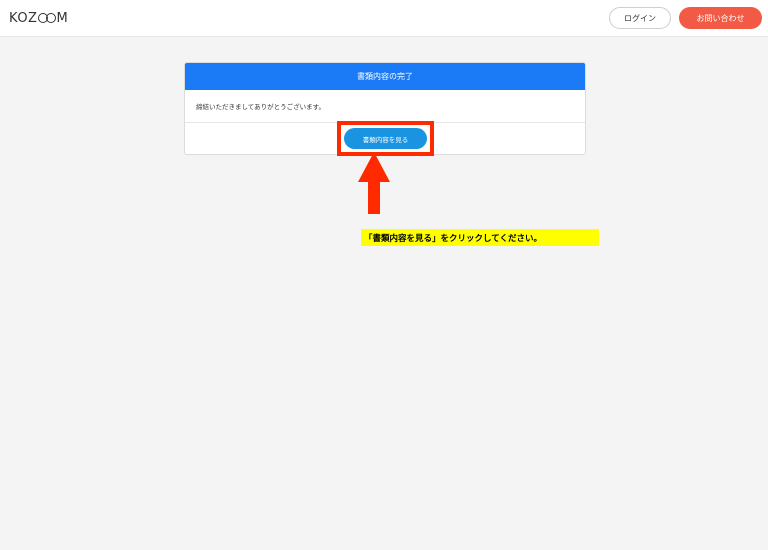 The image size is (768, 550). I want to click on kozocom-logo: KOZ M, so click(38, 18).